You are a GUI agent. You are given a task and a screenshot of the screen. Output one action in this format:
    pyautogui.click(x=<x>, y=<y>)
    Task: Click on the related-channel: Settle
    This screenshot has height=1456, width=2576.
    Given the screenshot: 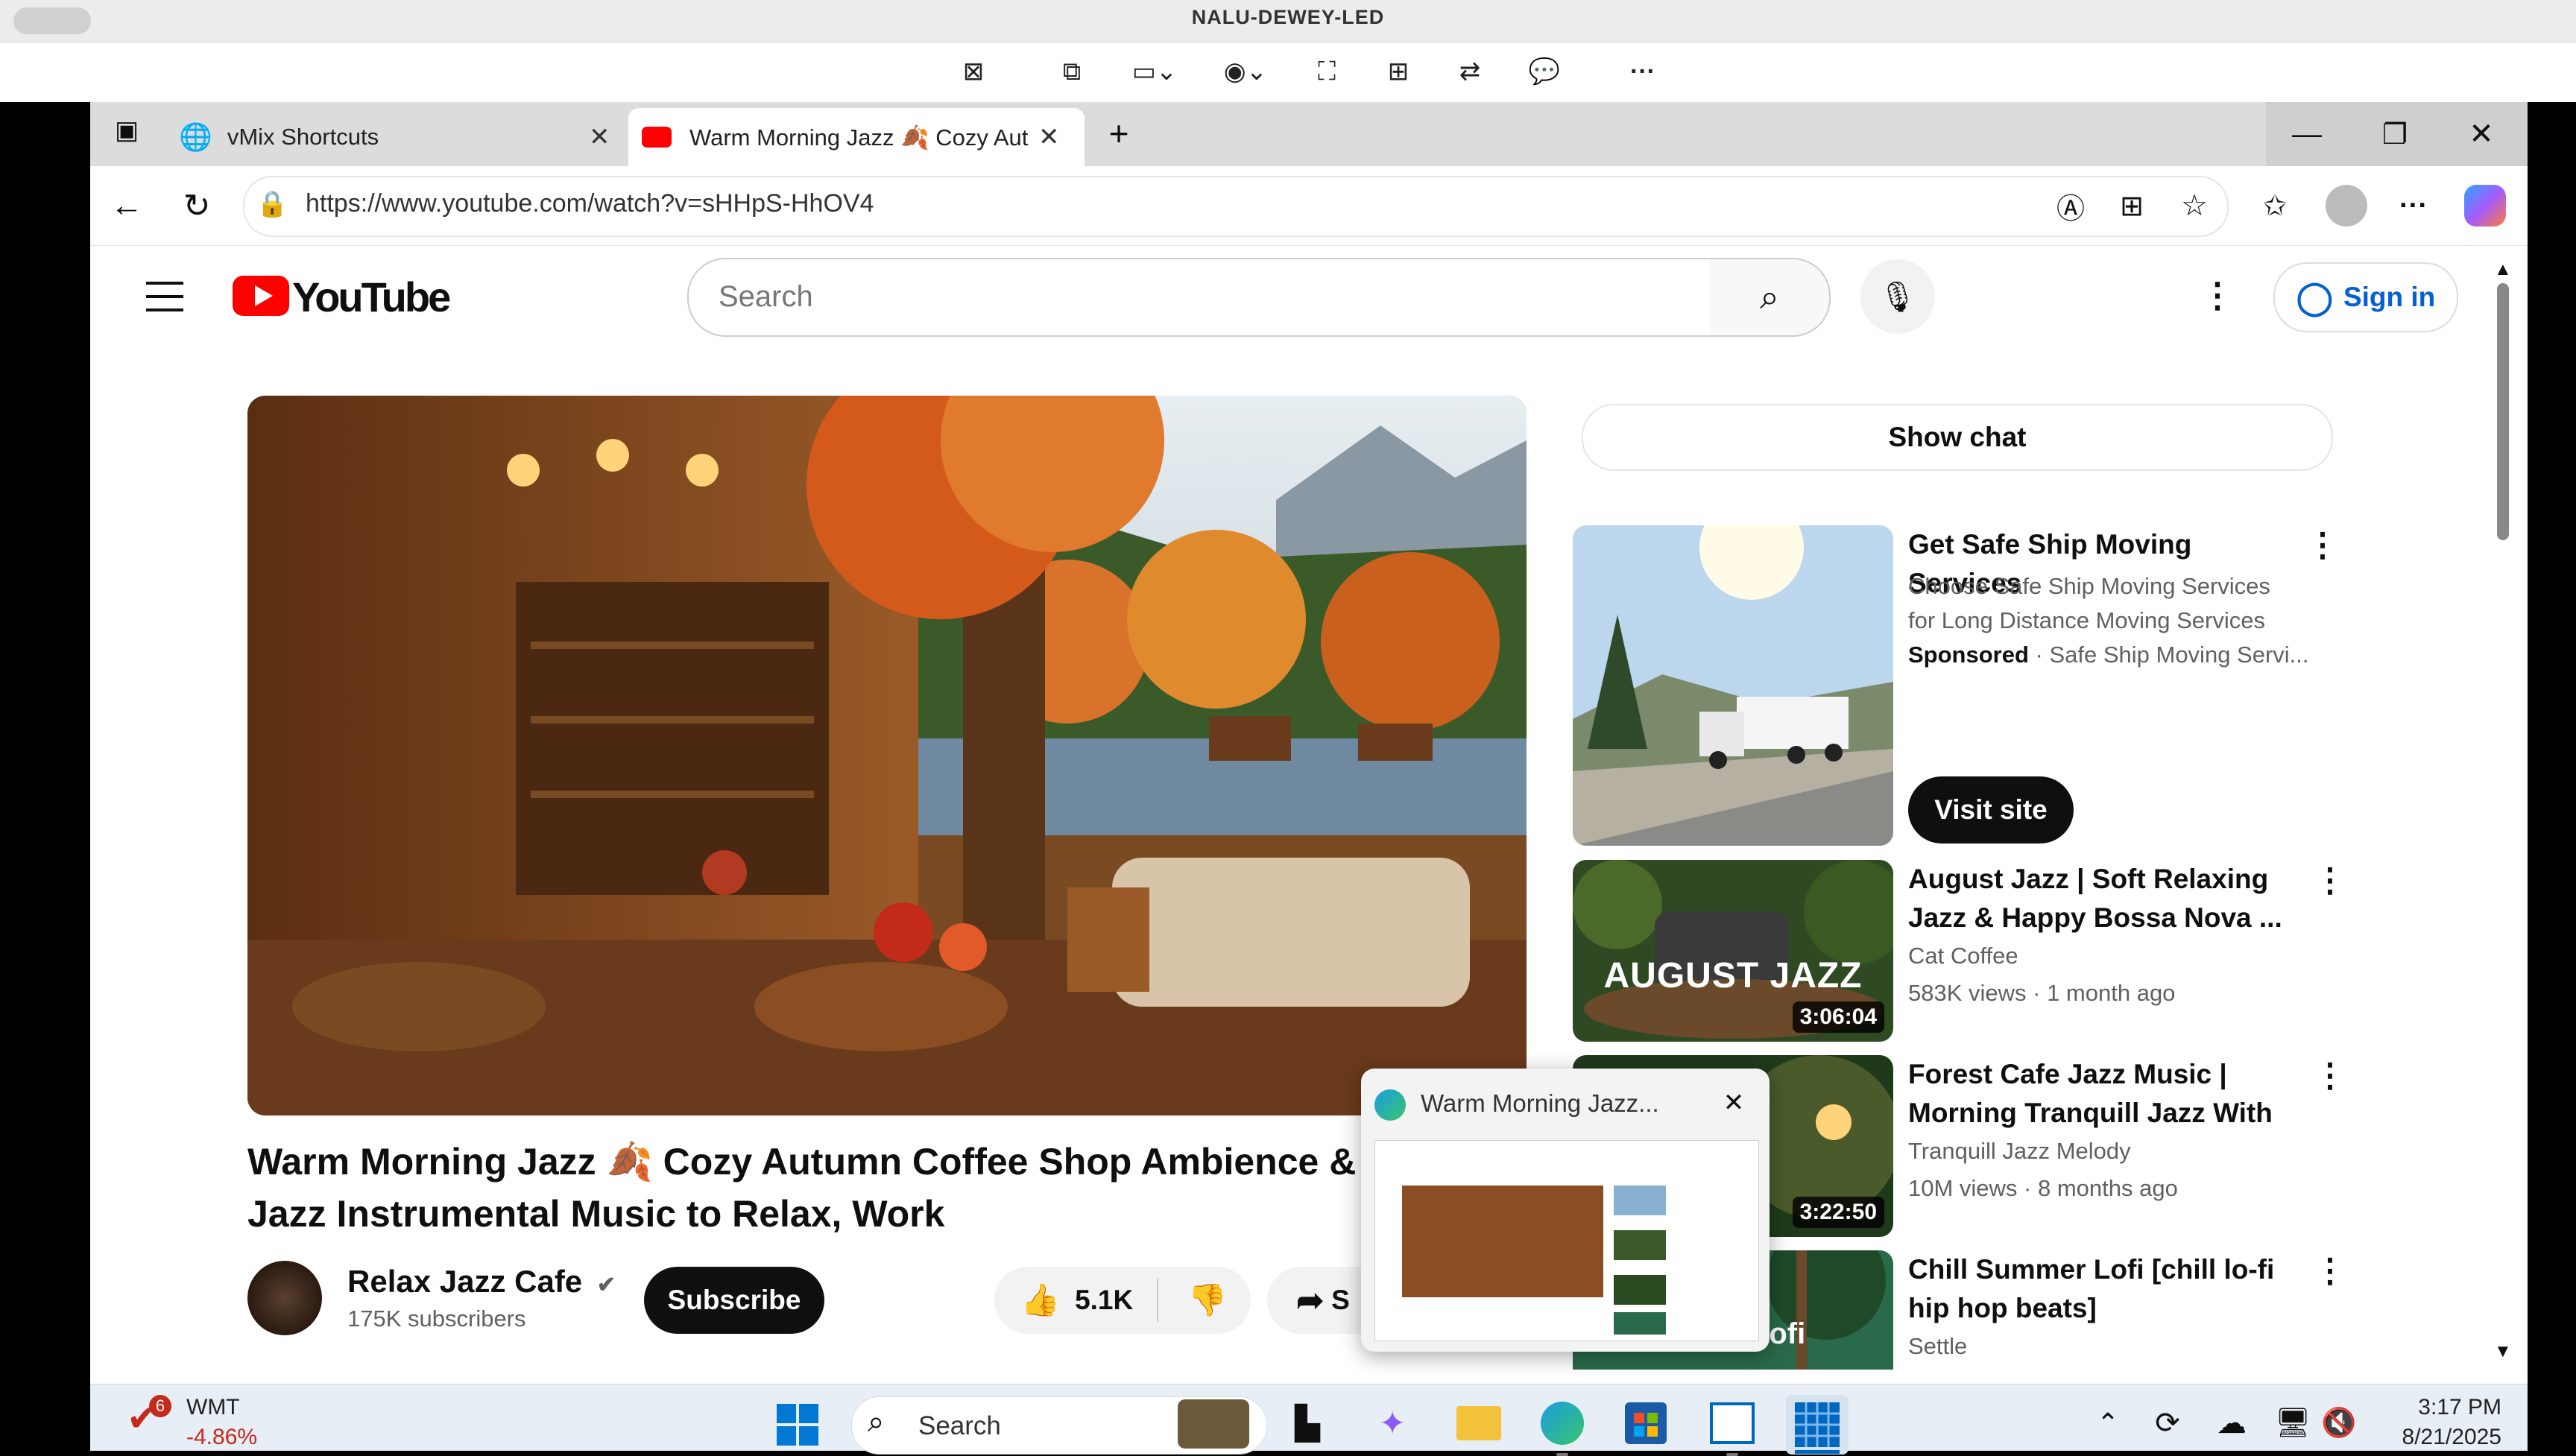 What is the action you would take?
    pyautogui.click(x=2105, y=1346)
    